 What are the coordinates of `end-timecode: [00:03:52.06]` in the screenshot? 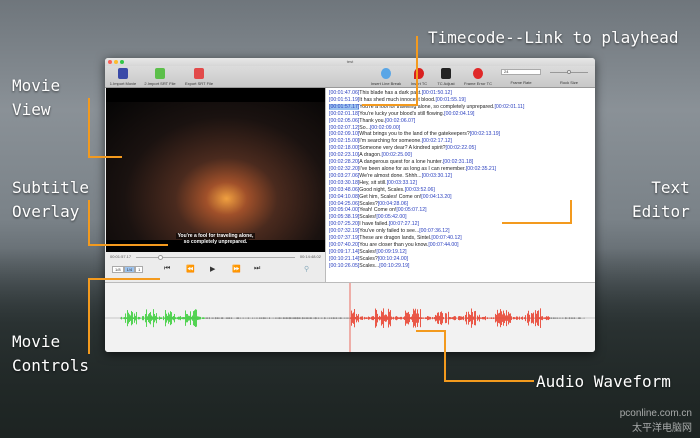 It's located at (420, 190).